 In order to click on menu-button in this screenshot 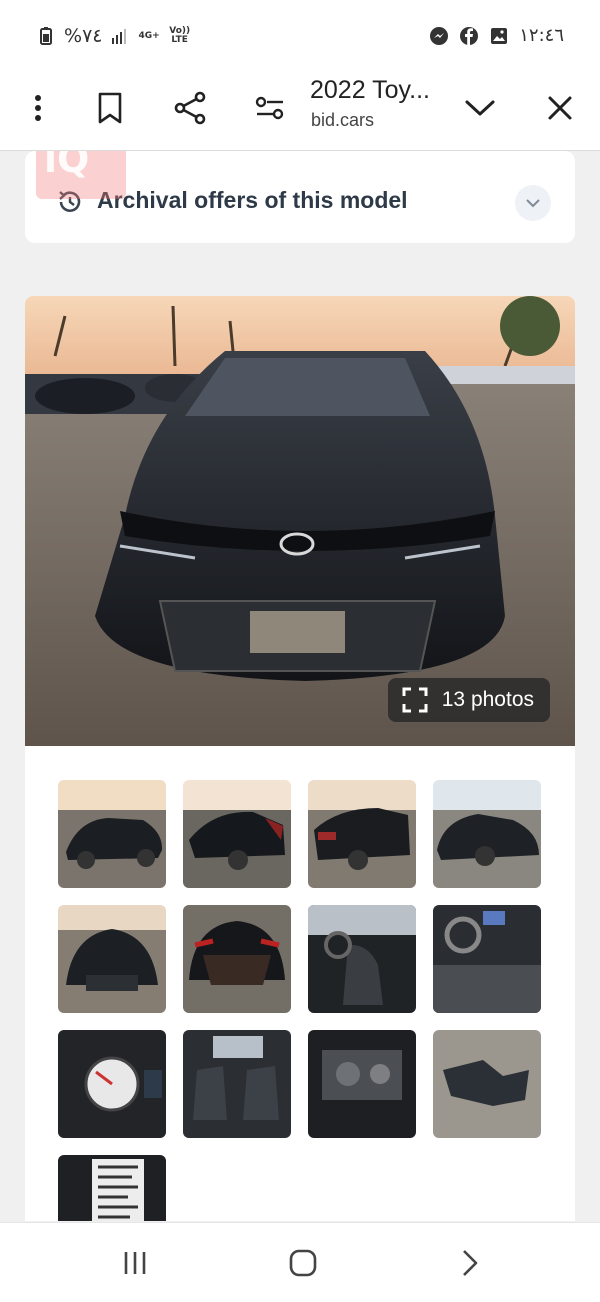, I will do `click(38, 108)`.